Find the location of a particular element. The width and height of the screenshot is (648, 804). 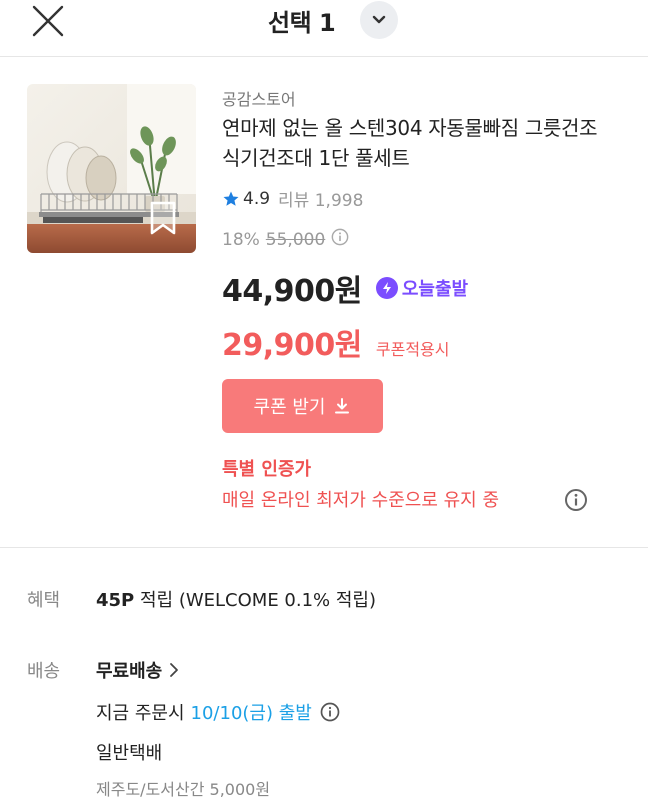

order-prefix: 지금 주문시 is located at coordinates (140, 713).